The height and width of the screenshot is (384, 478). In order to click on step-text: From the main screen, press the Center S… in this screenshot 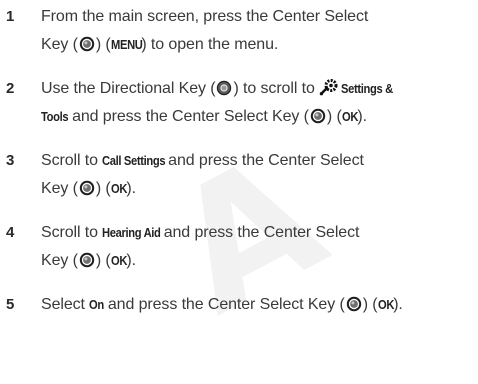, I will do `click(259, 31)`.